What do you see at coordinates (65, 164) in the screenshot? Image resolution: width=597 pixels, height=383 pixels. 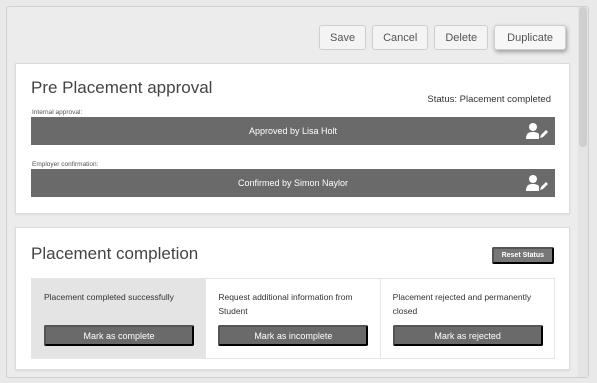 I see `employer-confirmation-label: Employer confirmation:` at bounding box center [65, 164].